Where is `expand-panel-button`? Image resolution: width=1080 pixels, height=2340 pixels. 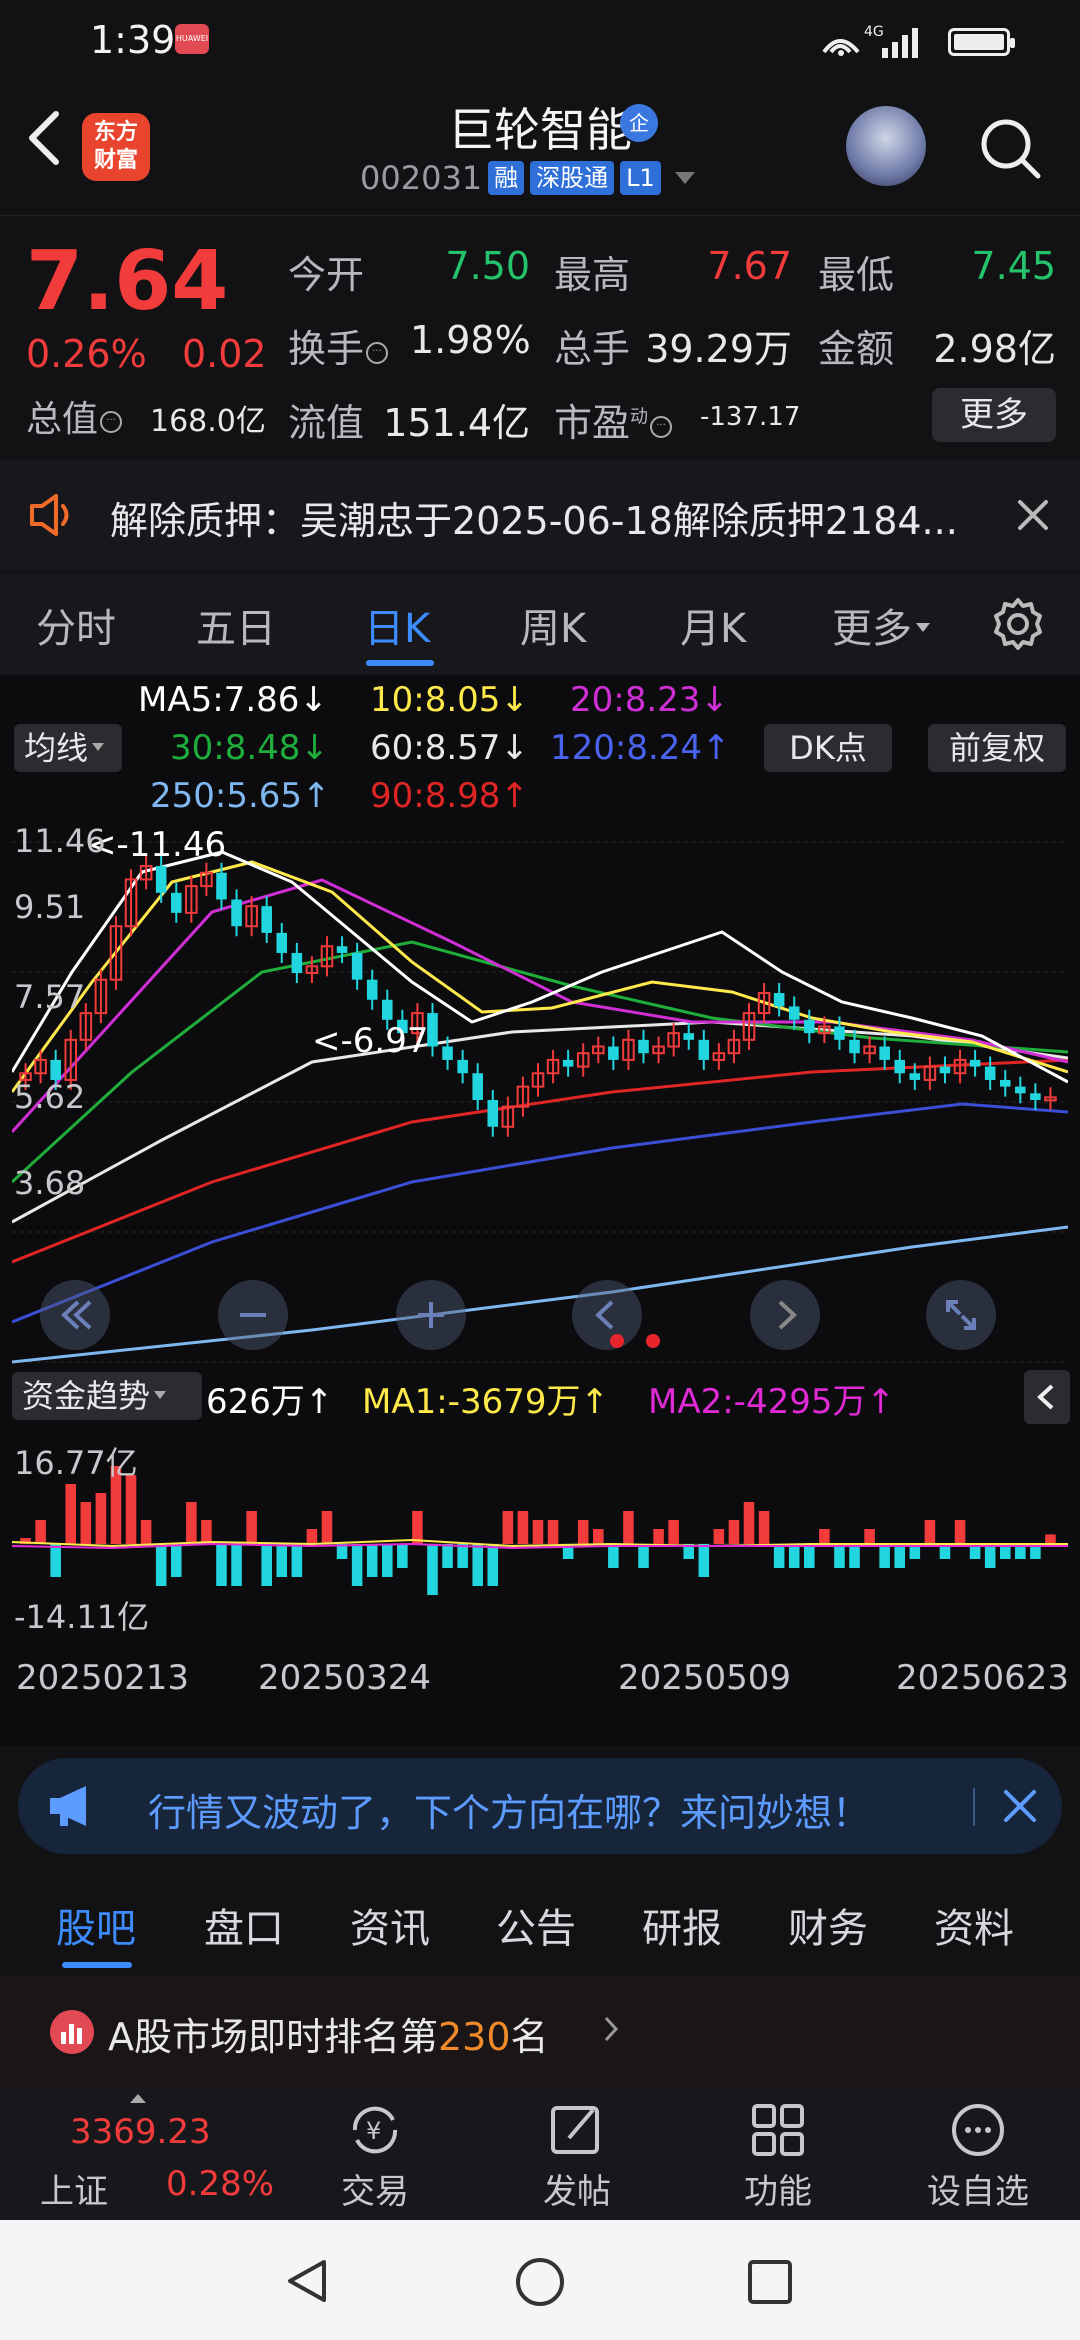 expand-panel-button is located at coordinates (1047, 1397).